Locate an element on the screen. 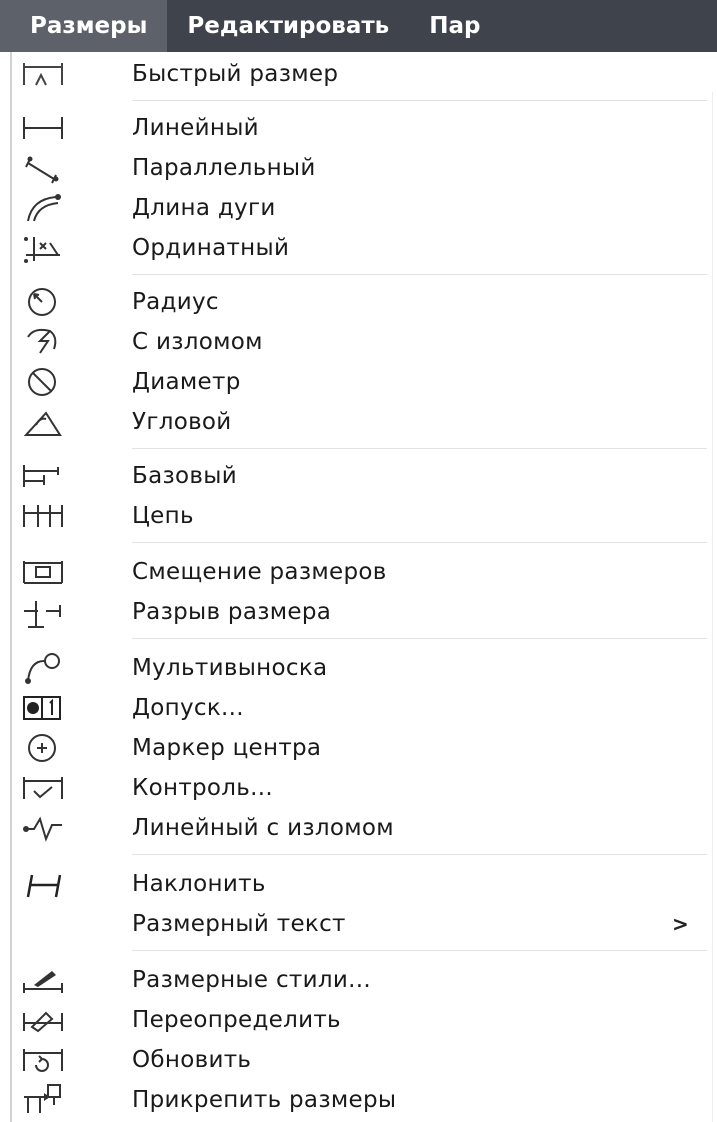  menu-item-label: Прикрепить размеры is located at coordinates (264, 1100).